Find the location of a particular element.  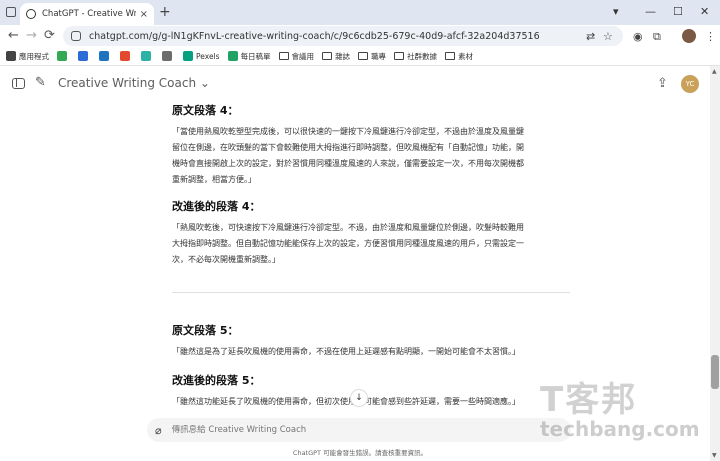

profile-icon is located at coordinates (689, 36).